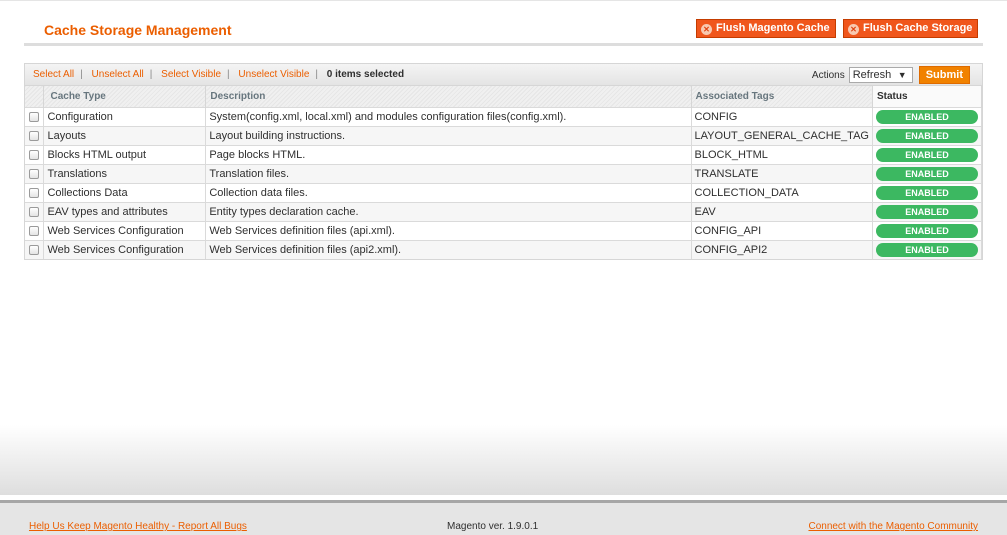  I want to click on select-visible-link: Select Visible, so click(191, 74).